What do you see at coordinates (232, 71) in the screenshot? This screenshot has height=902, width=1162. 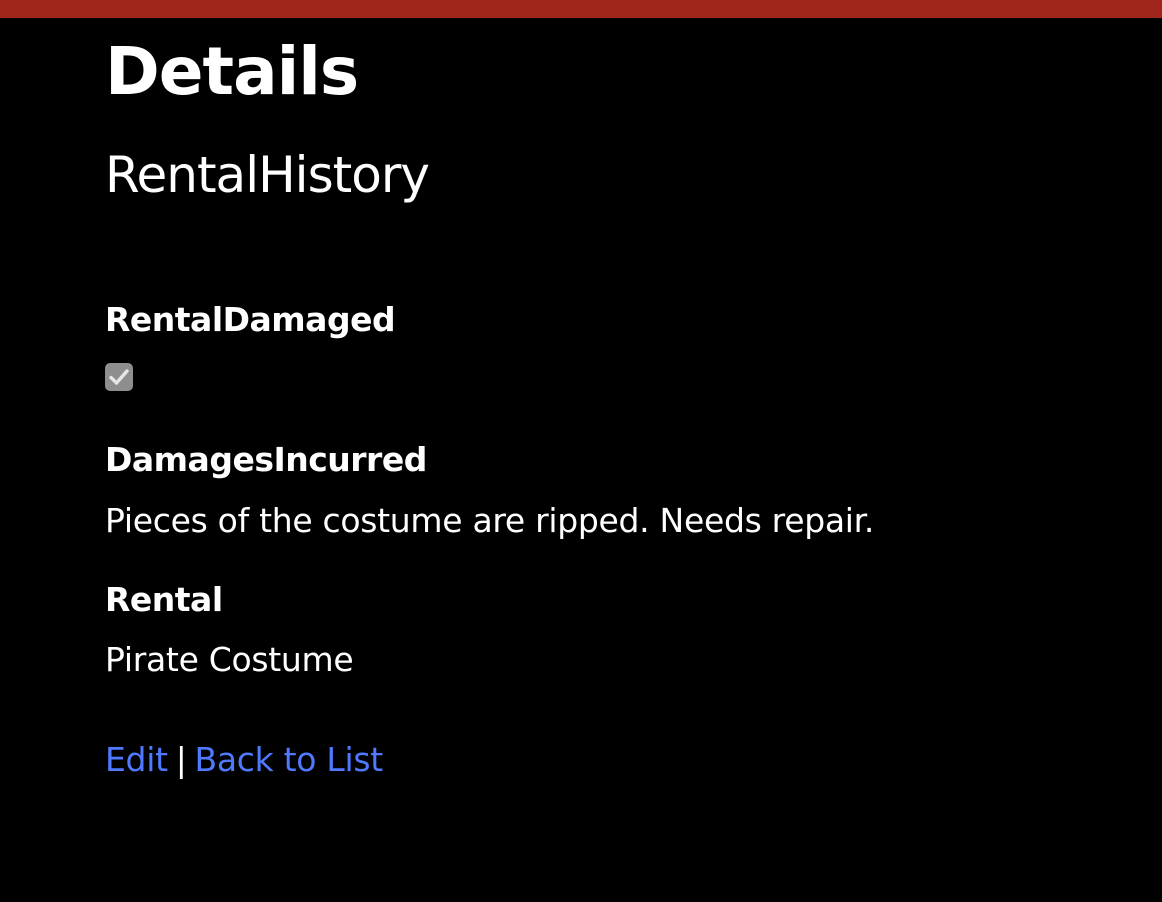 I see `page-title: Details` at bounding box center [232, 71].